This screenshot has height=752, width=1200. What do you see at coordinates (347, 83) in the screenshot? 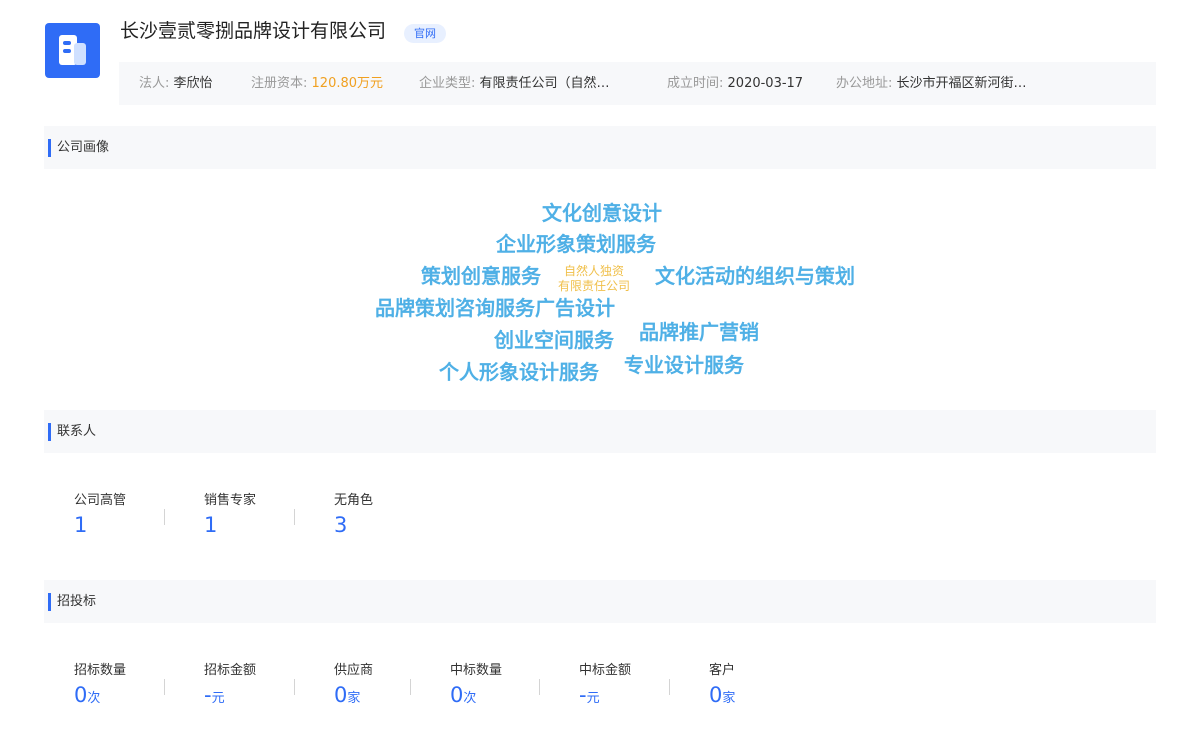
I see `info-value: 120.80万元` at bounding box center [347, 83].